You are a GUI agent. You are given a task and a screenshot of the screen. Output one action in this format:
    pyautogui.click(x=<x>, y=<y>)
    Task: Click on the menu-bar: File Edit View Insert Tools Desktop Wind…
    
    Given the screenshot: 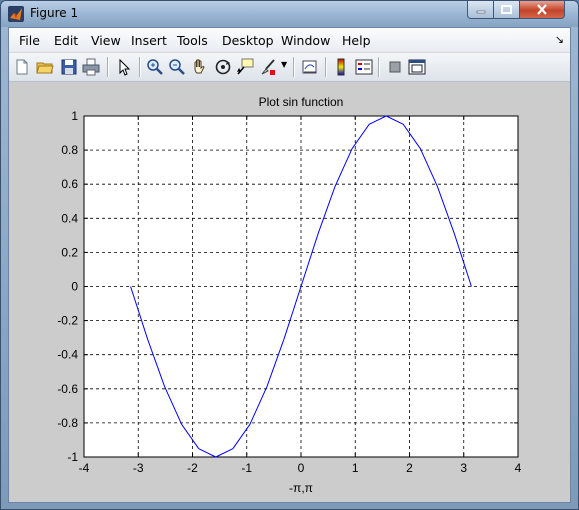 What is the action you would take?
    pyautogui.click(x=289, y=40)
    